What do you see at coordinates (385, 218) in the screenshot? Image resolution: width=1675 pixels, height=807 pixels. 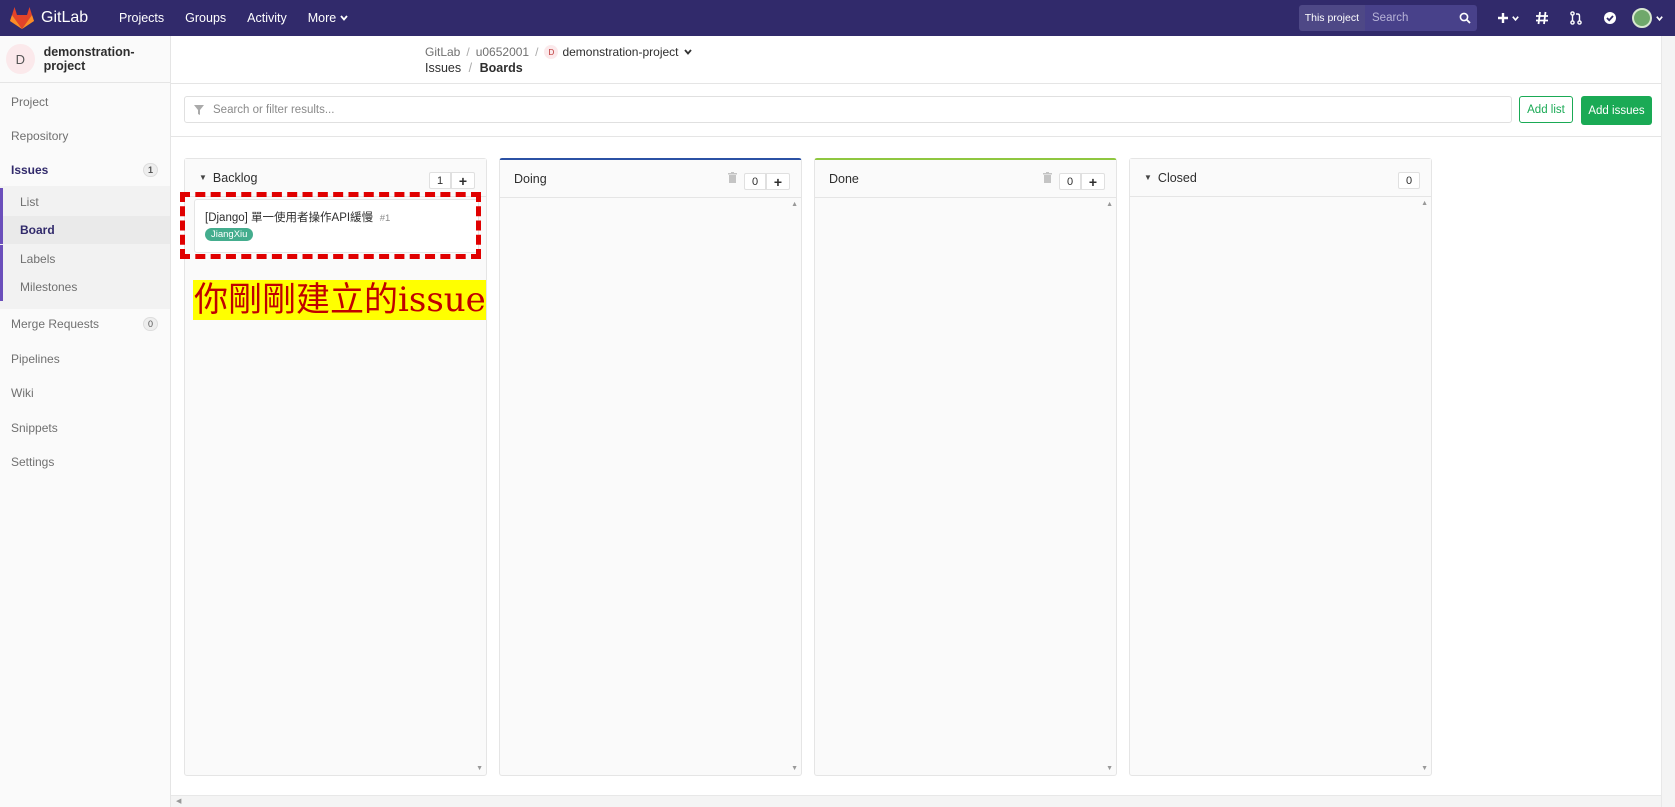 I see `issue-number: #1` at bounding box center [385, 218].